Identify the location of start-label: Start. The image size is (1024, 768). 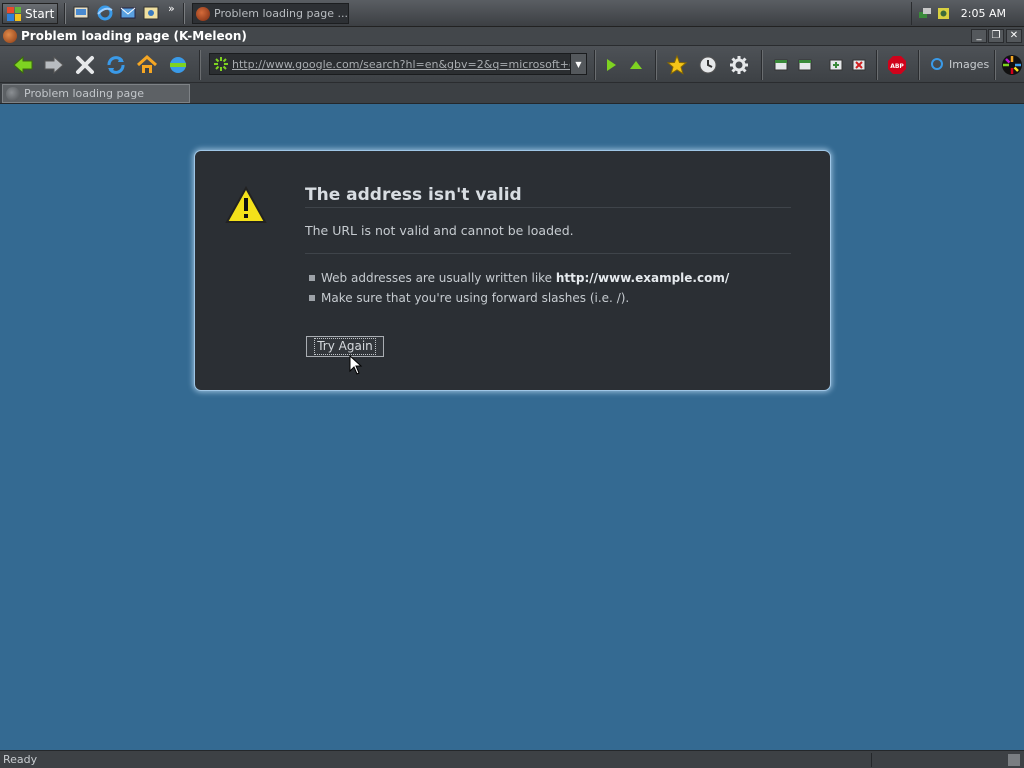
(40, 13).